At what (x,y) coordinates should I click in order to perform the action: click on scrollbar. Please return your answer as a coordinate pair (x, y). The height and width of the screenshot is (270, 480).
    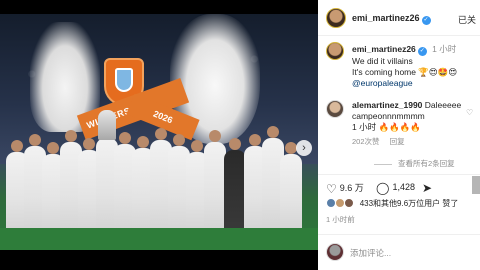
    Looking at the image, I should click on (476, 185).